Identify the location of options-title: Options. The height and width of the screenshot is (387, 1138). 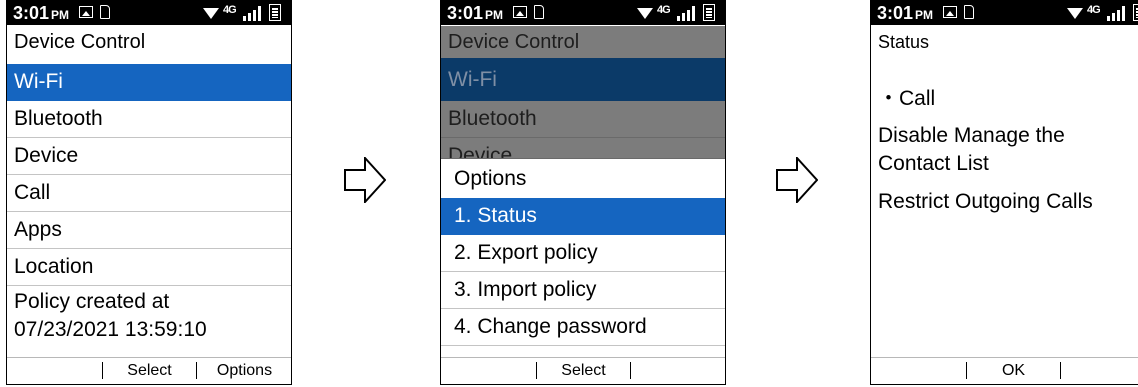
(583, 177).